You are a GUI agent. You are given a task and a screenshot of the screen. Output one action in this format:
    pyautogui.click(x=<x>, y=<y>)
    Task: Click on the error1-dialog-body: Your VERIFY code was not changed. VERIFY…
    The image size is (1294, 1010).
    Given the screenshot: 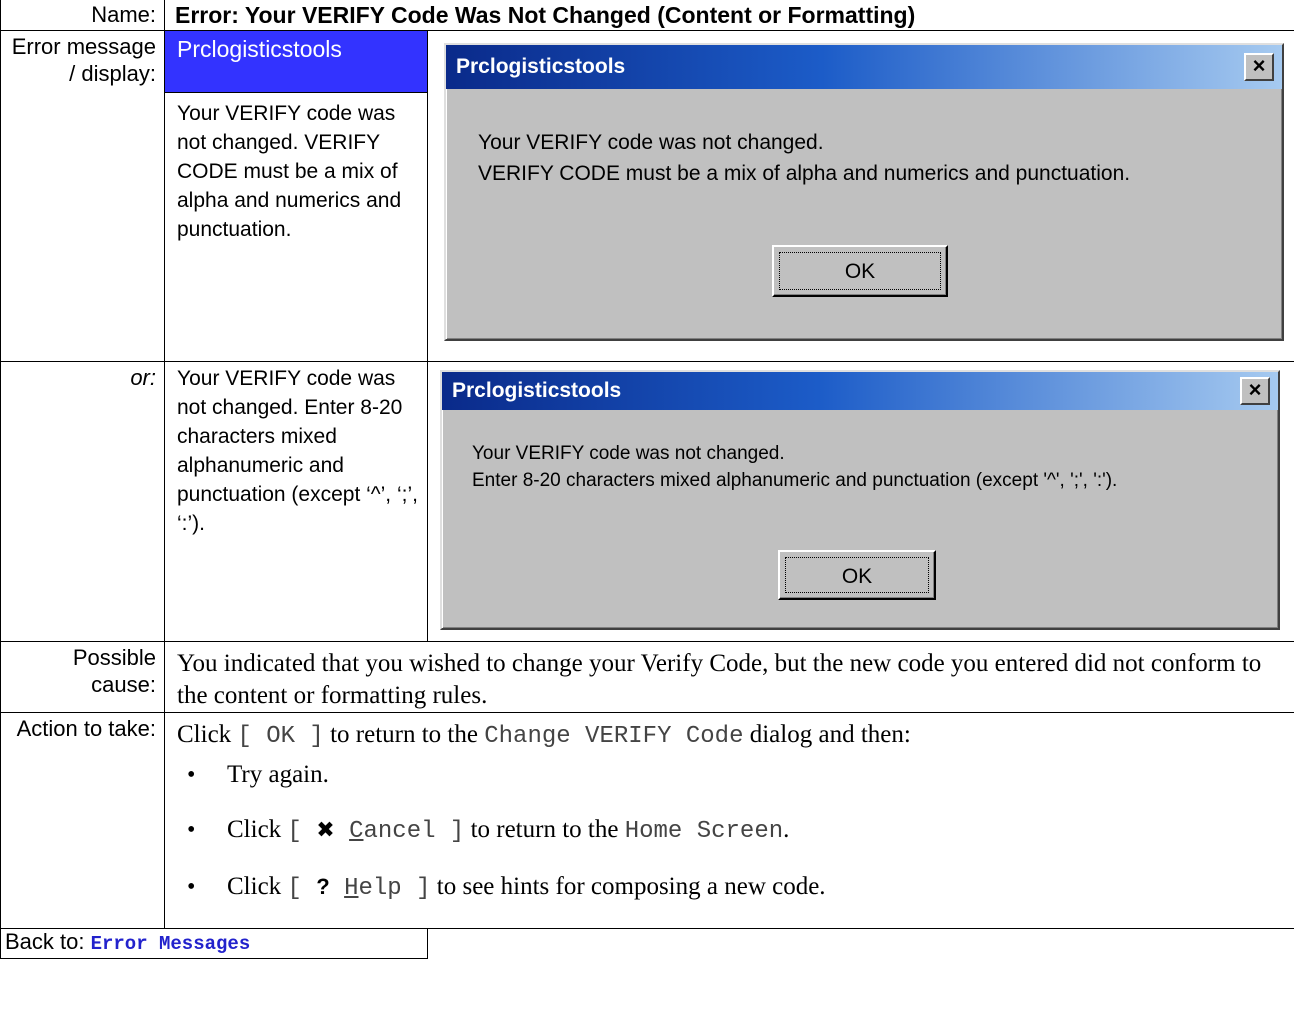 What is the action you would take?
    pyautogui.click(x=804, y=158)
    